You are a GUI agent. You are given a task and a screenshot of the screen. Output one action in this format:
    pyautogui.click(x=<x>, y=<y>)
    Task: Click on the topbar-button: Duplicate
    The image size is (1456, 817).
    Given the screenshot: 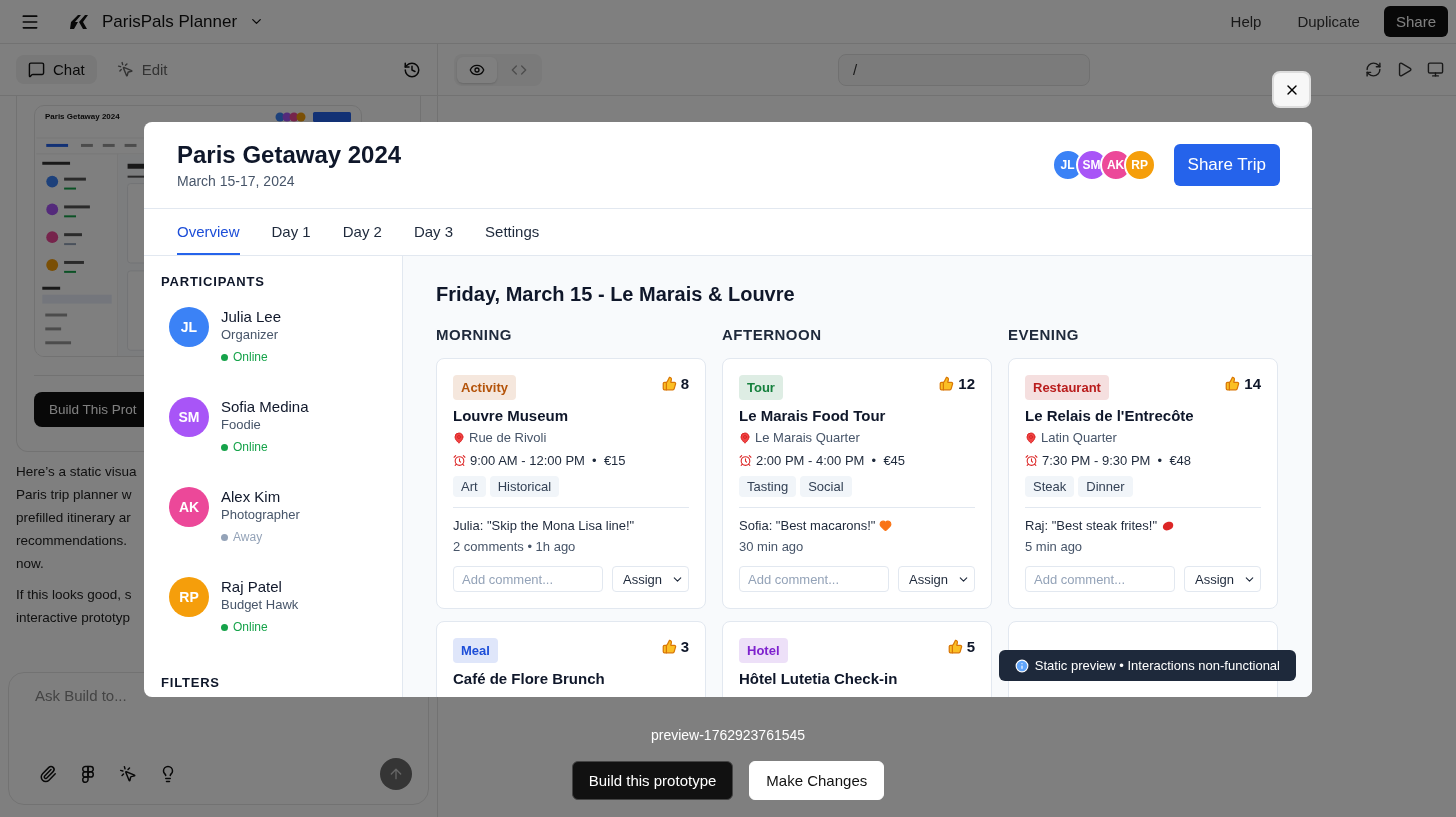 What is the action you would take?
    pyautogui.click(x=1328, y=21)
    